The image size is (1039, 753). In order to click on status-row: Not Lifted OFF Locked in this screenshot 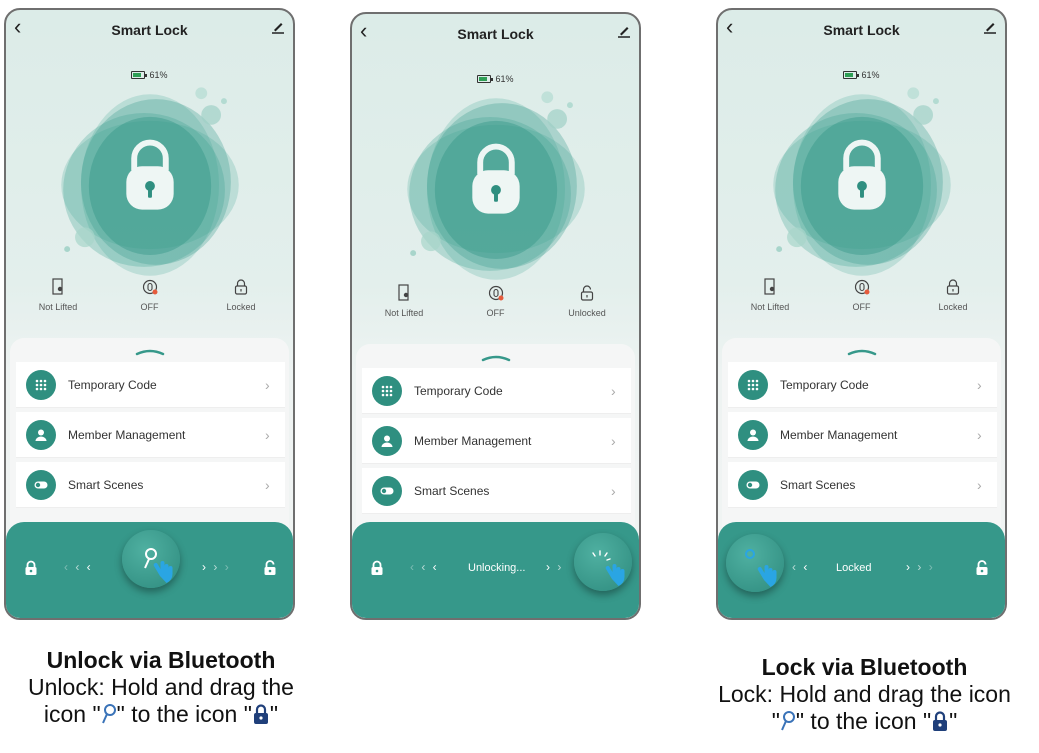, I will do `click(149, 304)`.